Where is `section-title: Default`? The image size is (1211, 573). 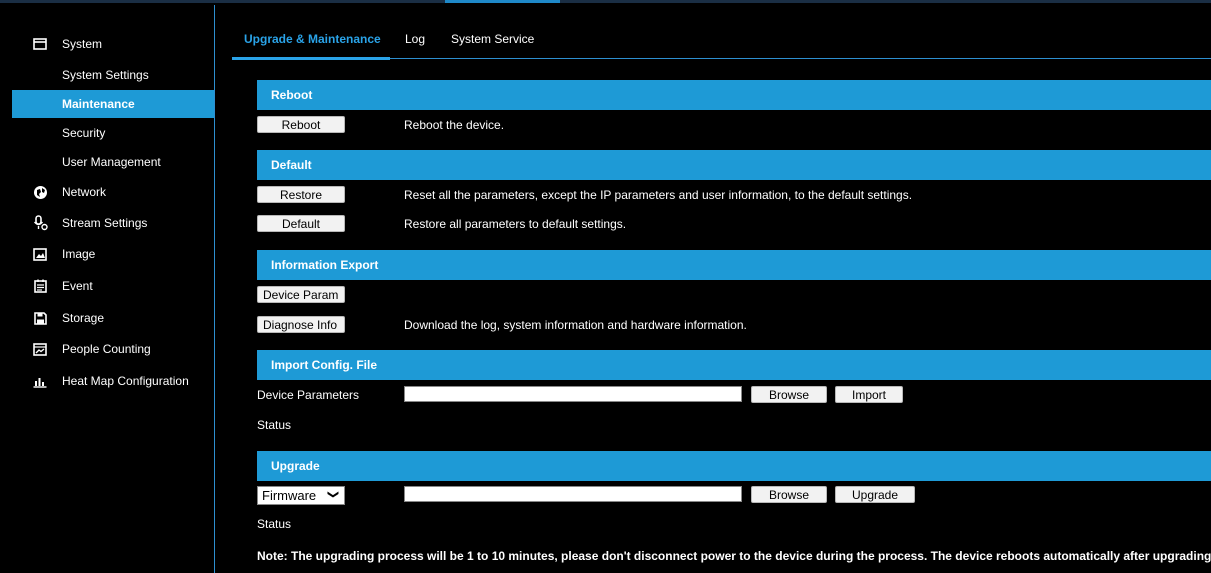
section-title: Default is located at coordinates (291, 165).